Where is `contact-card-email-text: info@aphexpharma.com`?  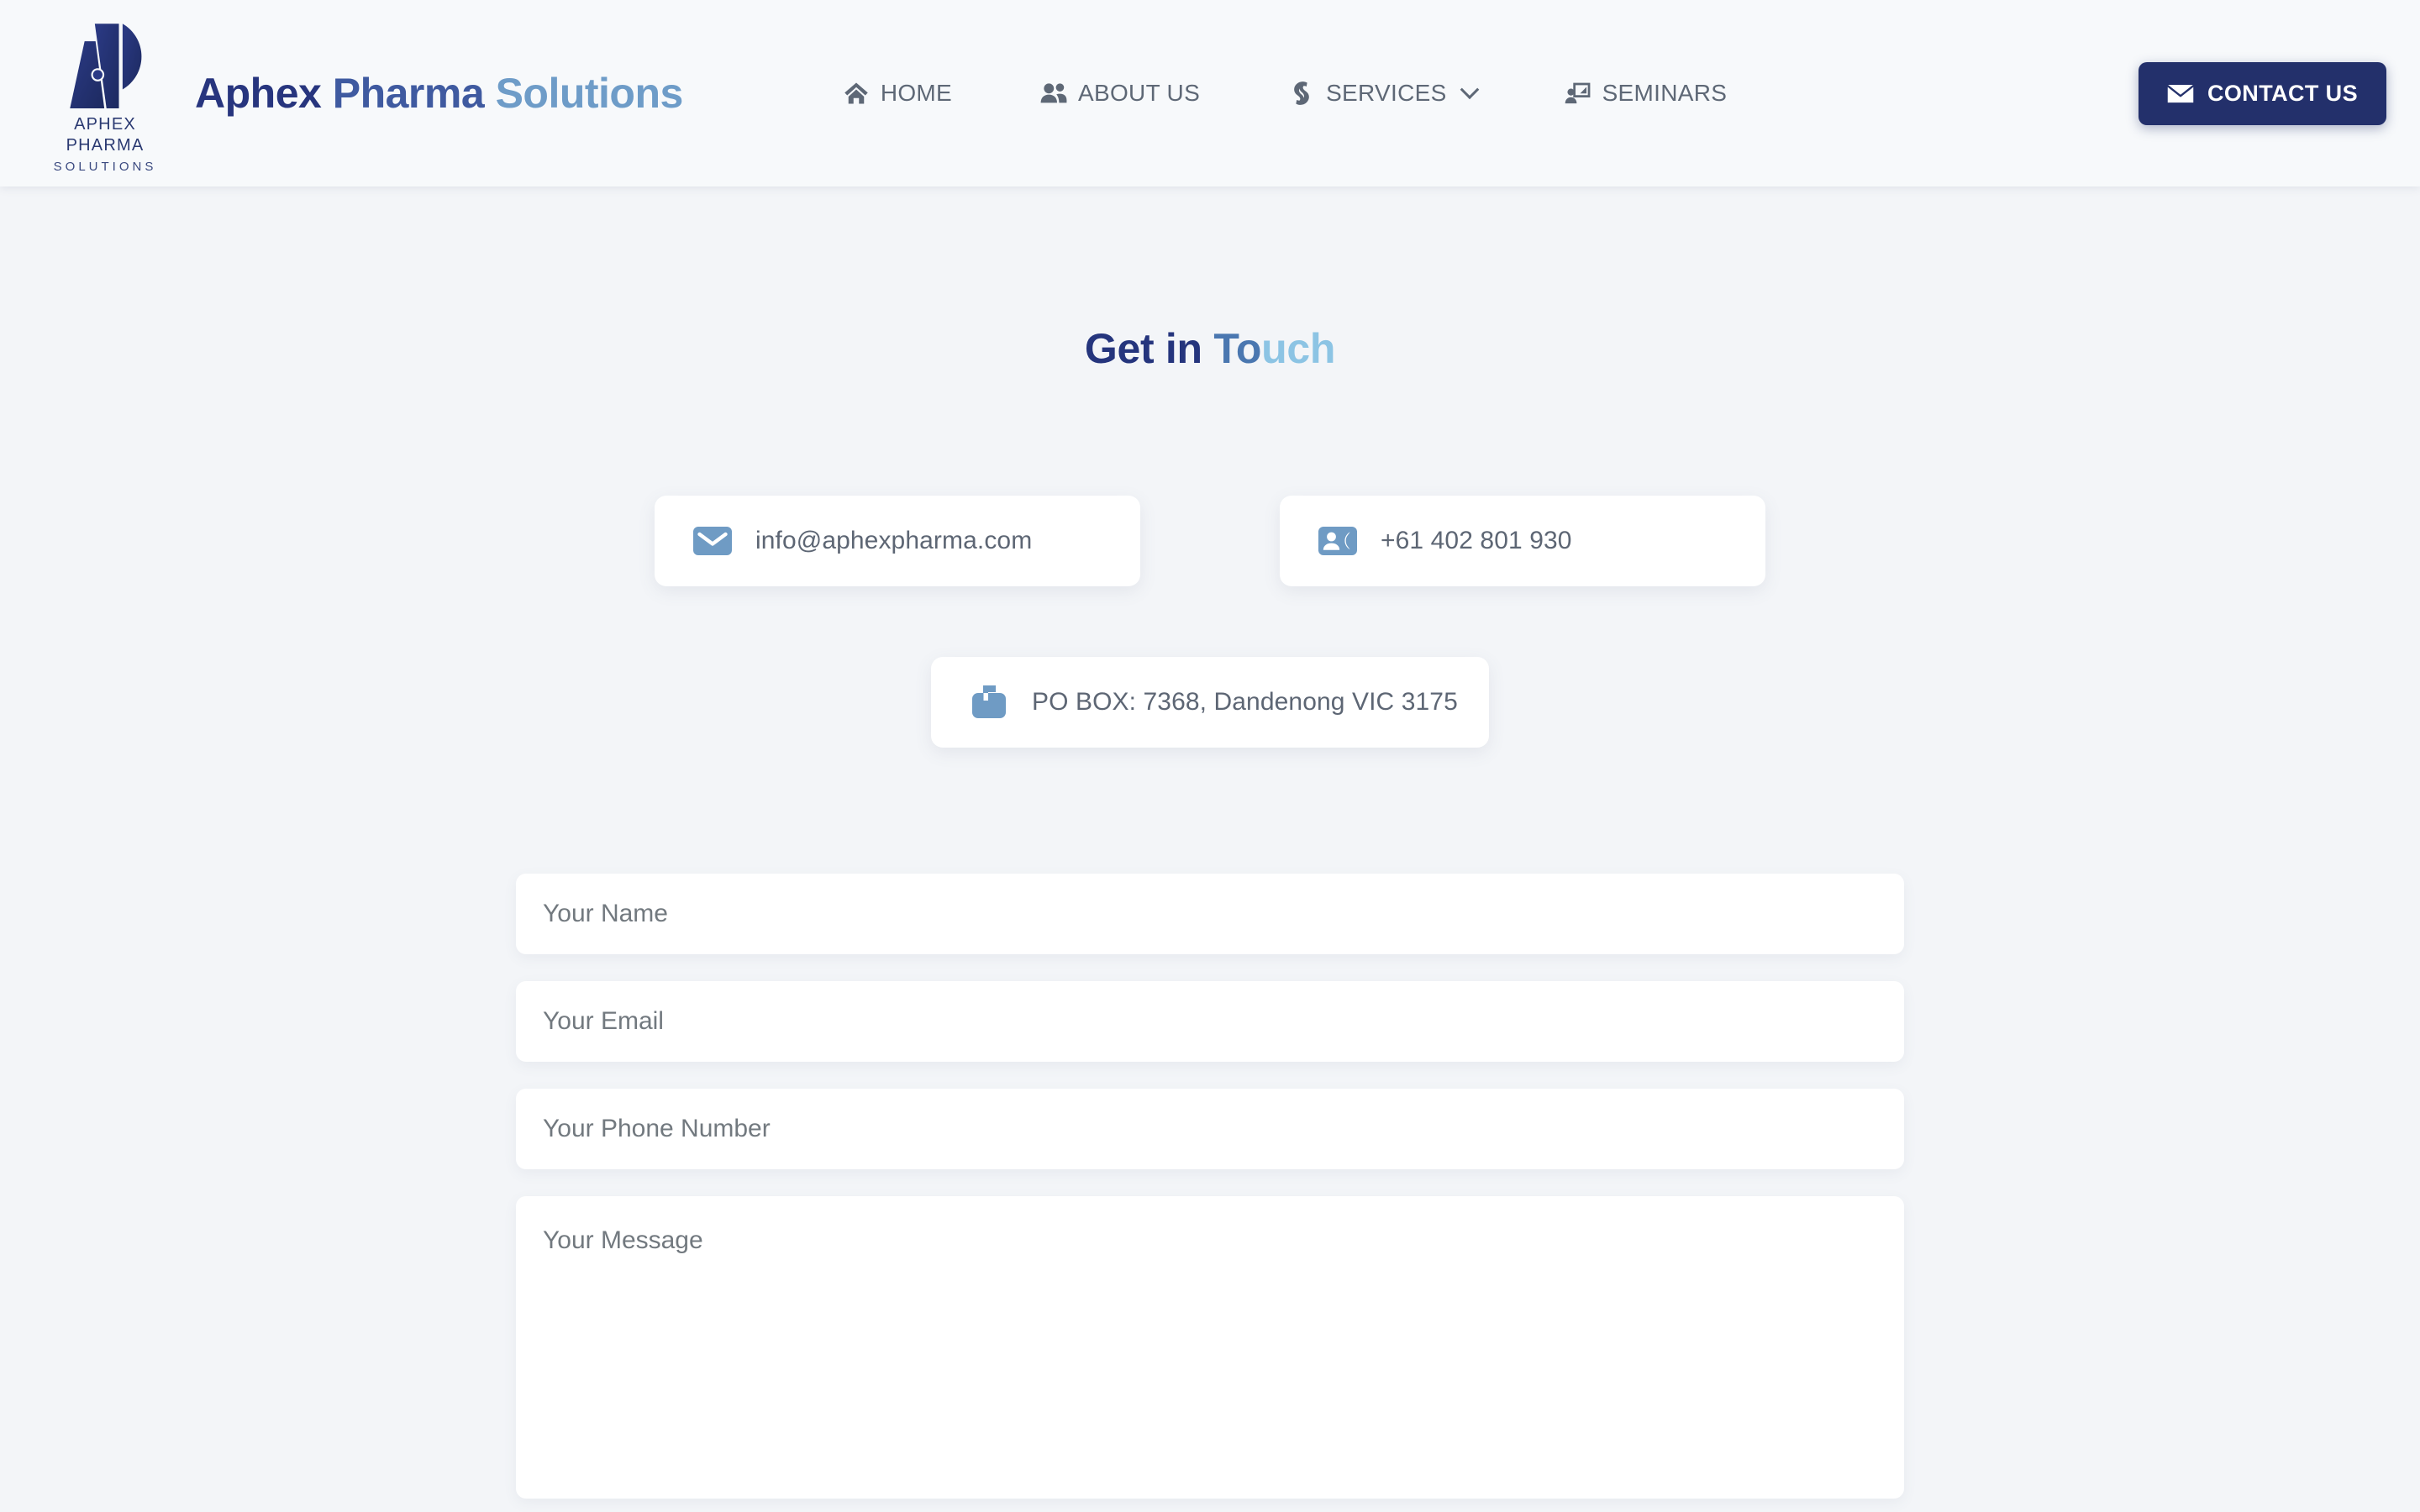 contact-card-email-text: info@aphexpharma.com is located at coordinates (894, 540).